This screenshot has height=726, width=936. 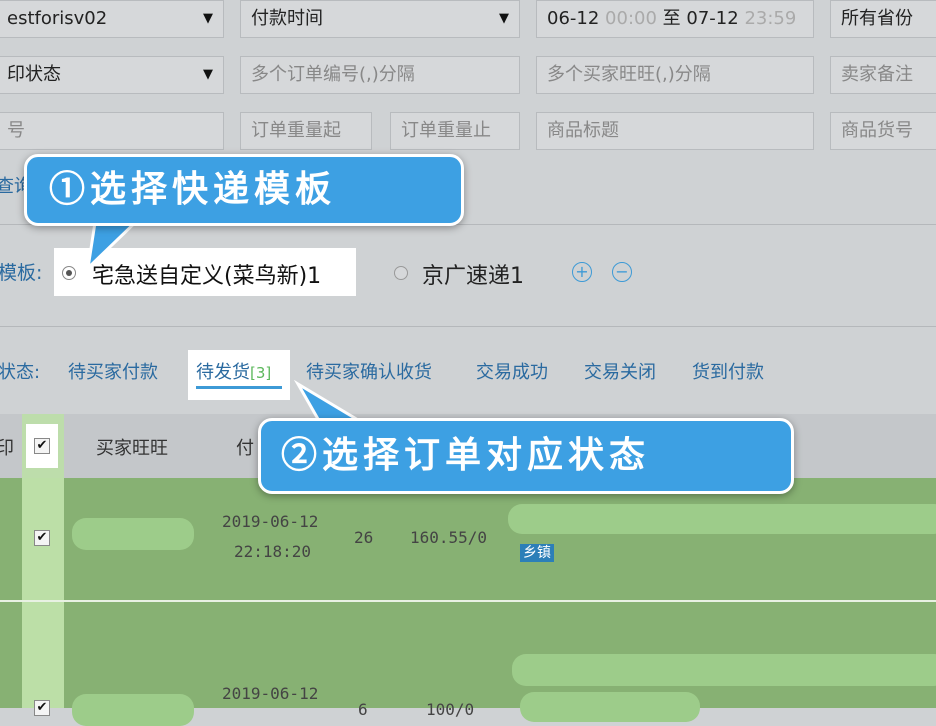 What do you see at coordinates (449, 537) in the screenshot?
I see `order-amount: 160.55/0` at bounding box center [449, 537].